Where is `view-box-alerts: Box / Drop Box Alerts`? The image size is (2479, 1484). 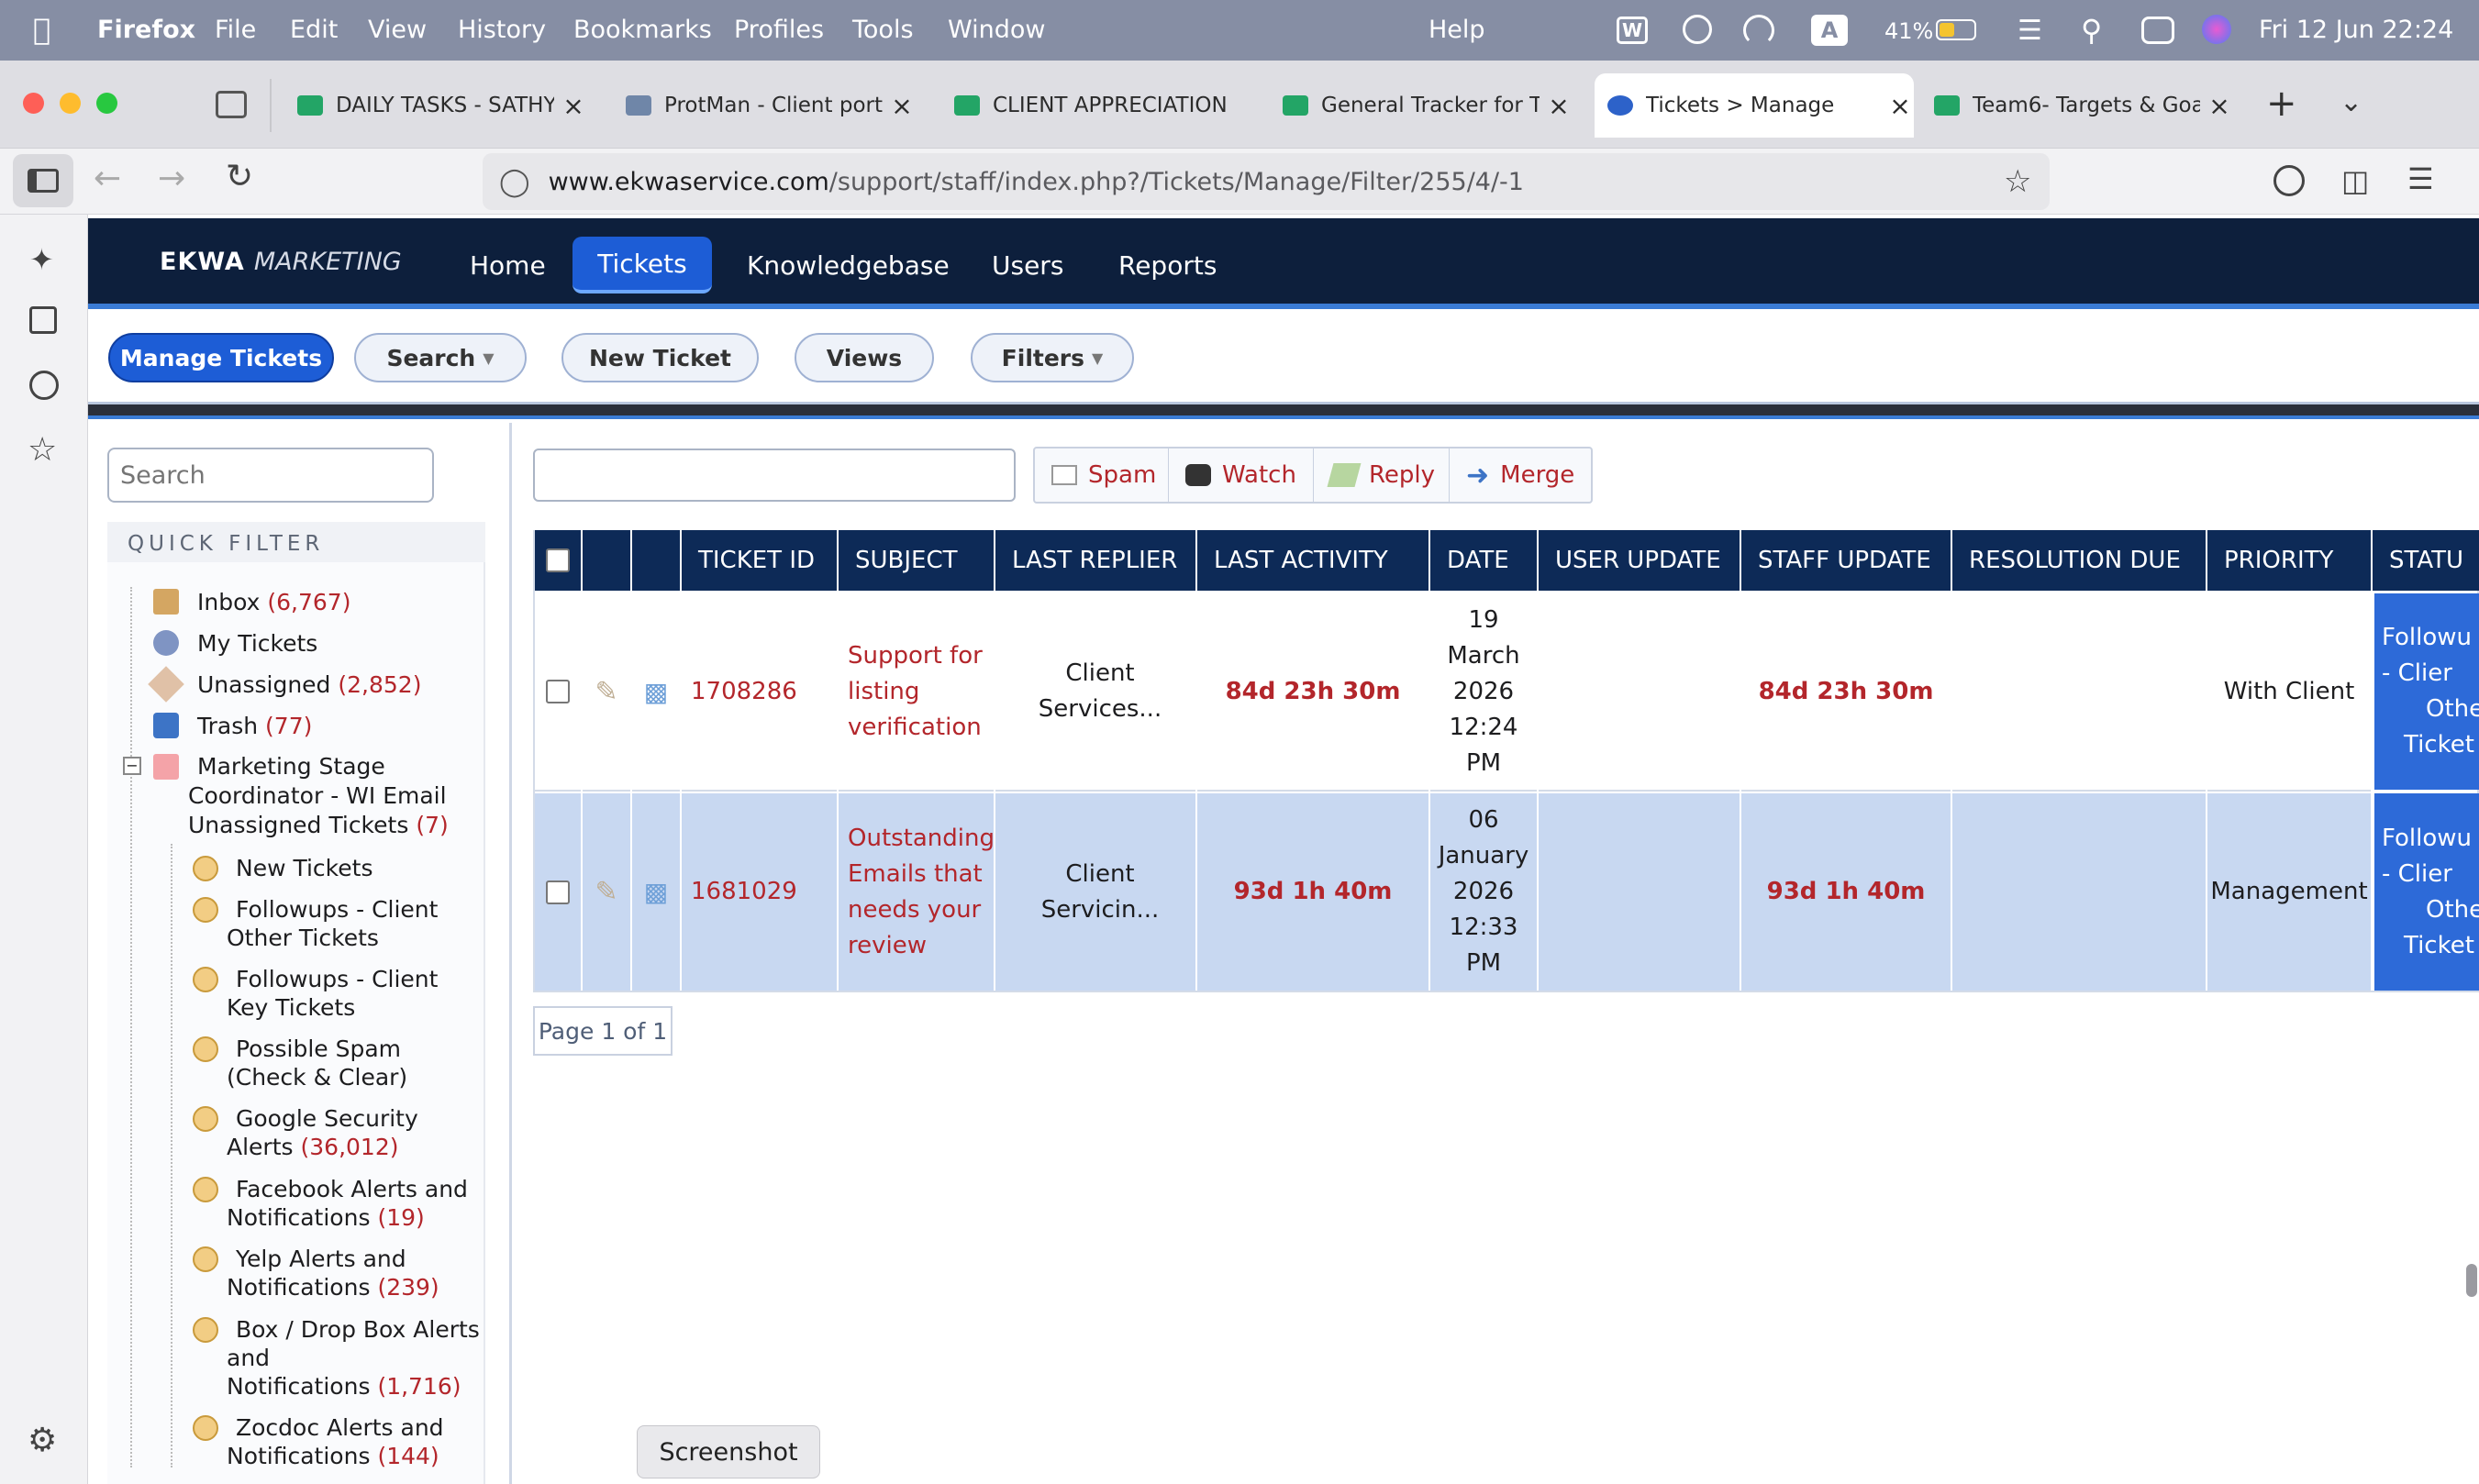
view-box-alerts: Box / Drop Box Alerts is located at coordinates (358, 1329).